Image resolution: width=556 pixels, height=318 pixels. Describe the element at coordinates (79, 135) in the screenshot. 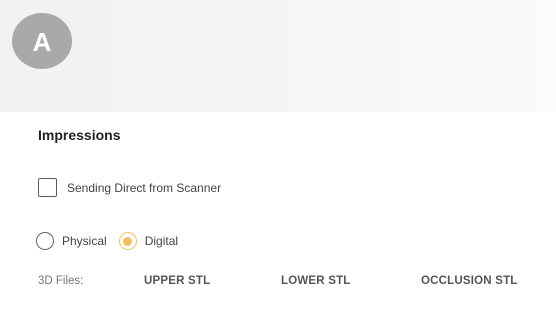

I see `section-title: Impressions` at that location.